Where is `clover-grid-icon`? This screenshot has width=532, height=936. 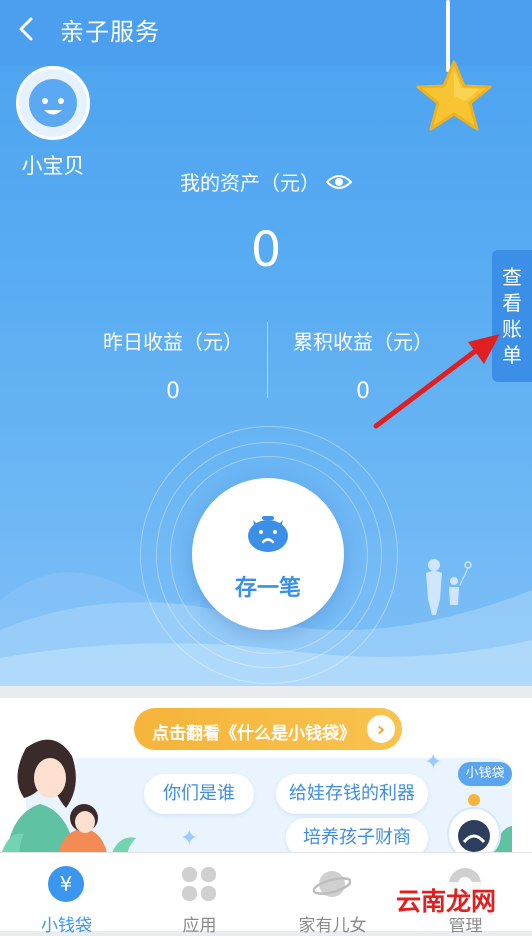 clover-grid-icon is located at coordinates (199, 884).